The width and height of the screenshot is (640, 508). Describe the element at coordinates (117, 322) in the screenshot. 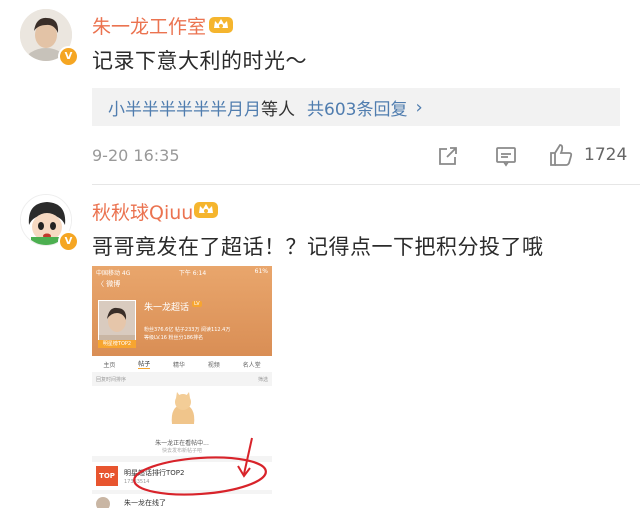

I see `topic-cover-image` at that location.